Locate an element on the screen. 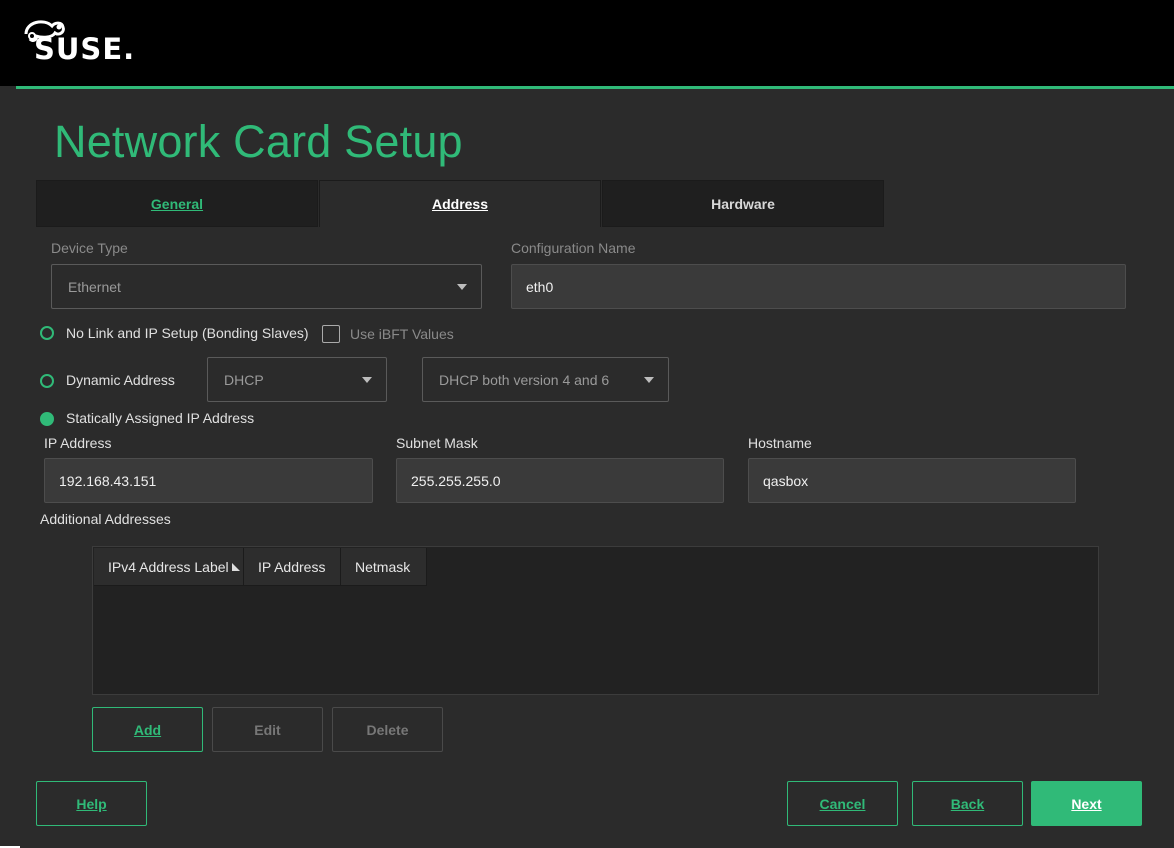  dynamic-address-radio is located at coordinates (47, 381).